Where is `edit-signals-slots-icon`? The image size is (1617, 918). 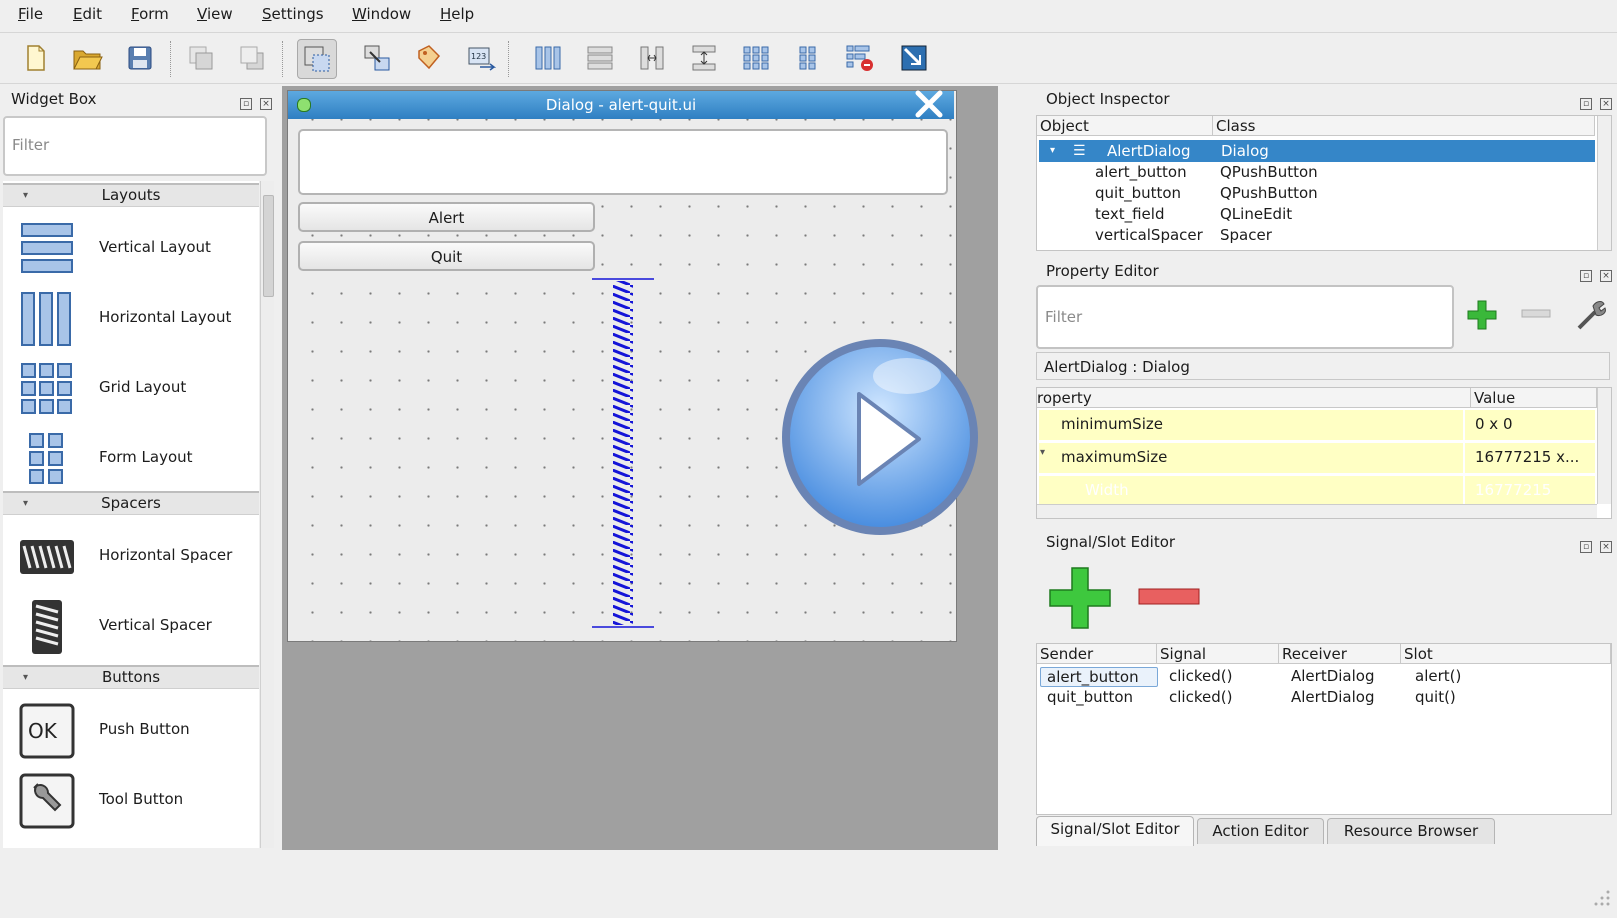
edit-signals-slots-icon is located at coordinates (377, 58).